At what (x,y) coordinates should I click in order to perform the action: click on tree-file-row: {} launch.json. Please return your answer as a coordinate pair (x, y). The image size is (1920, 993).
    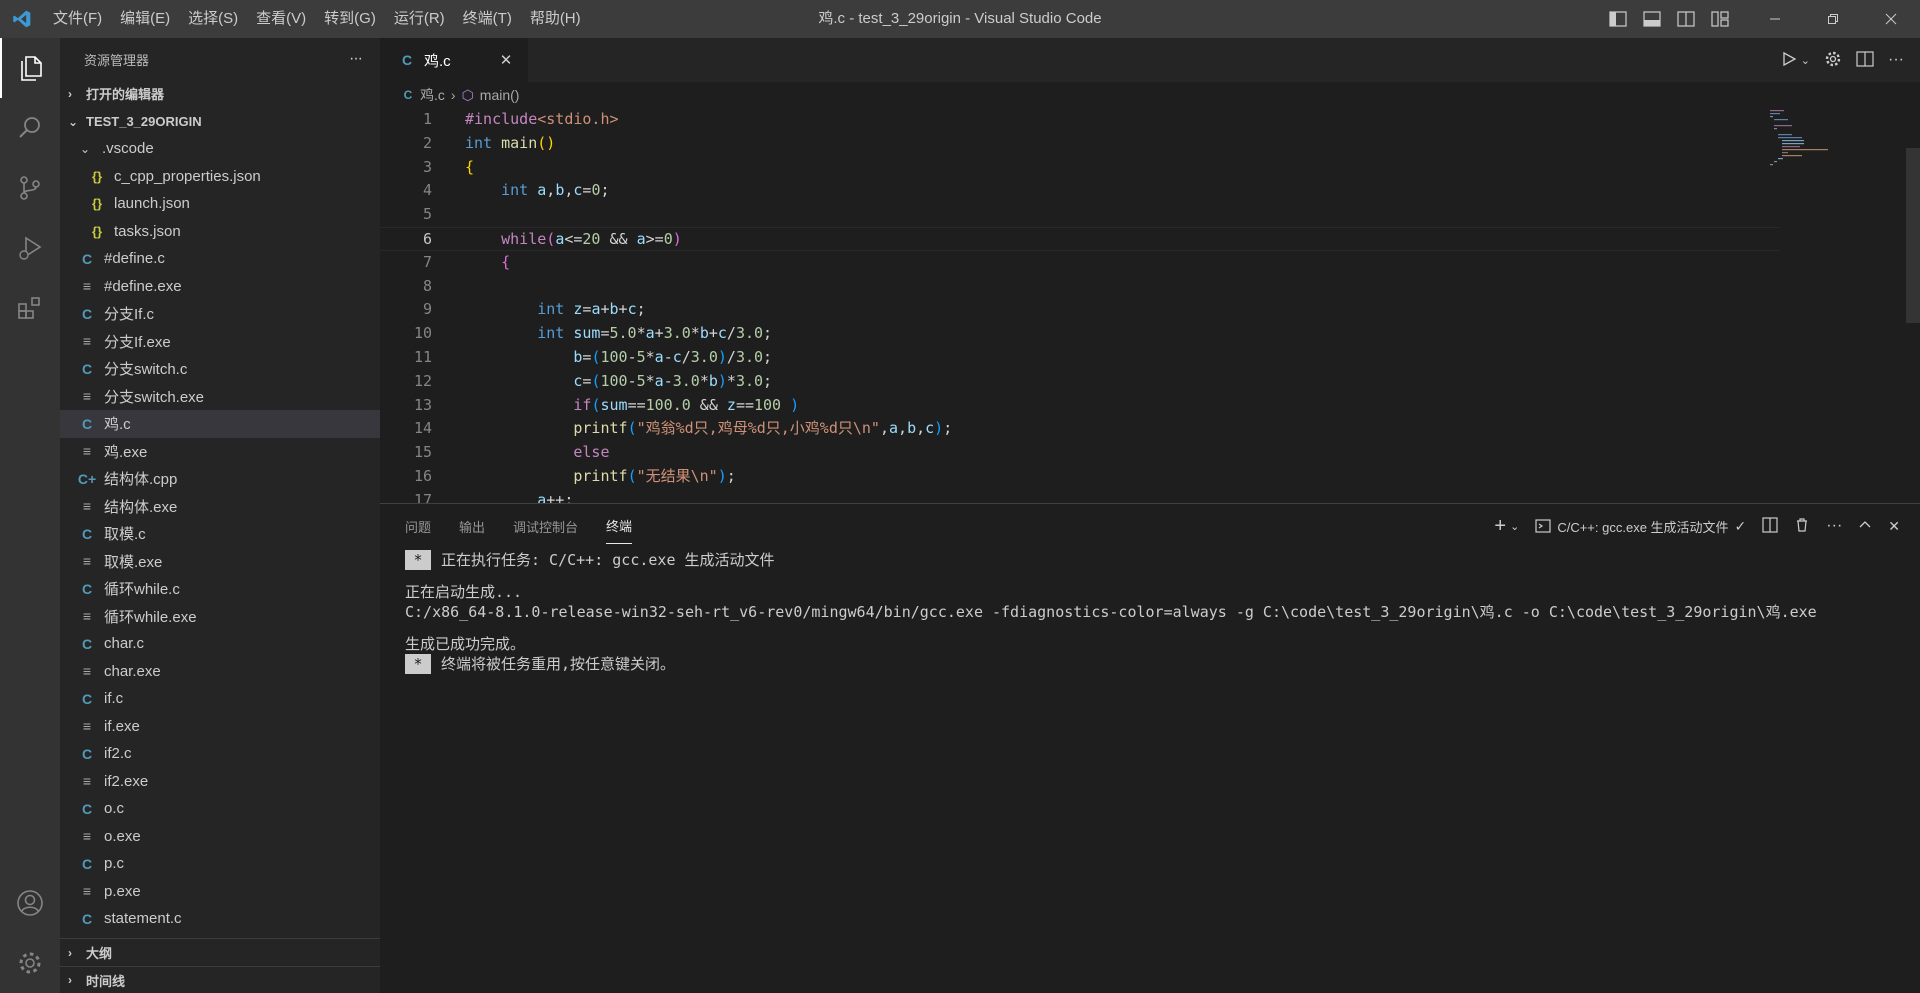
    Looking at the image, I should click on (220, 204).